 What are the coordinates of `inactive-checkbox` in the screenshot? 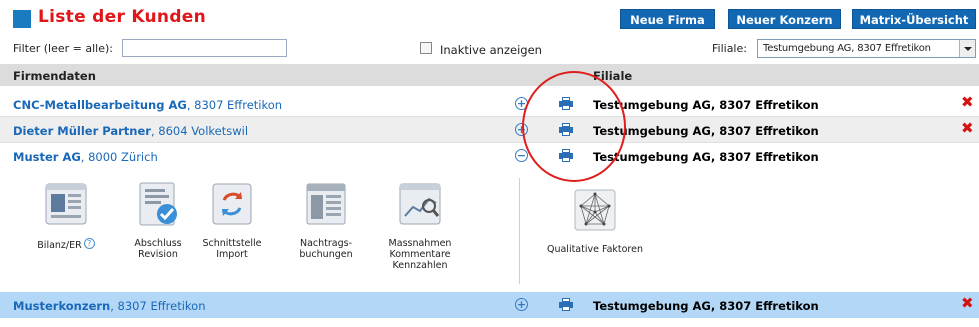 It's located at (426, 48).